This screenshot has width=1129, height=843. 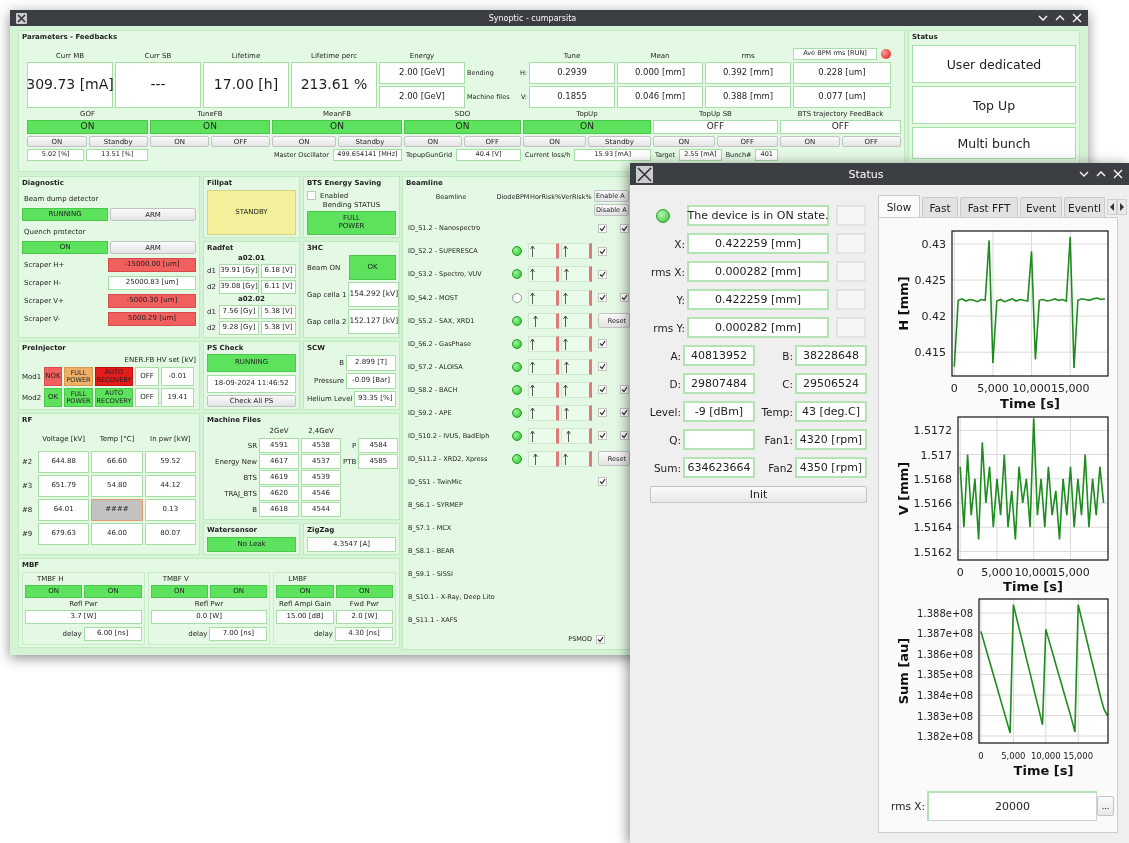 I want to click on field-label: Level:, so click(x=664, y=412).